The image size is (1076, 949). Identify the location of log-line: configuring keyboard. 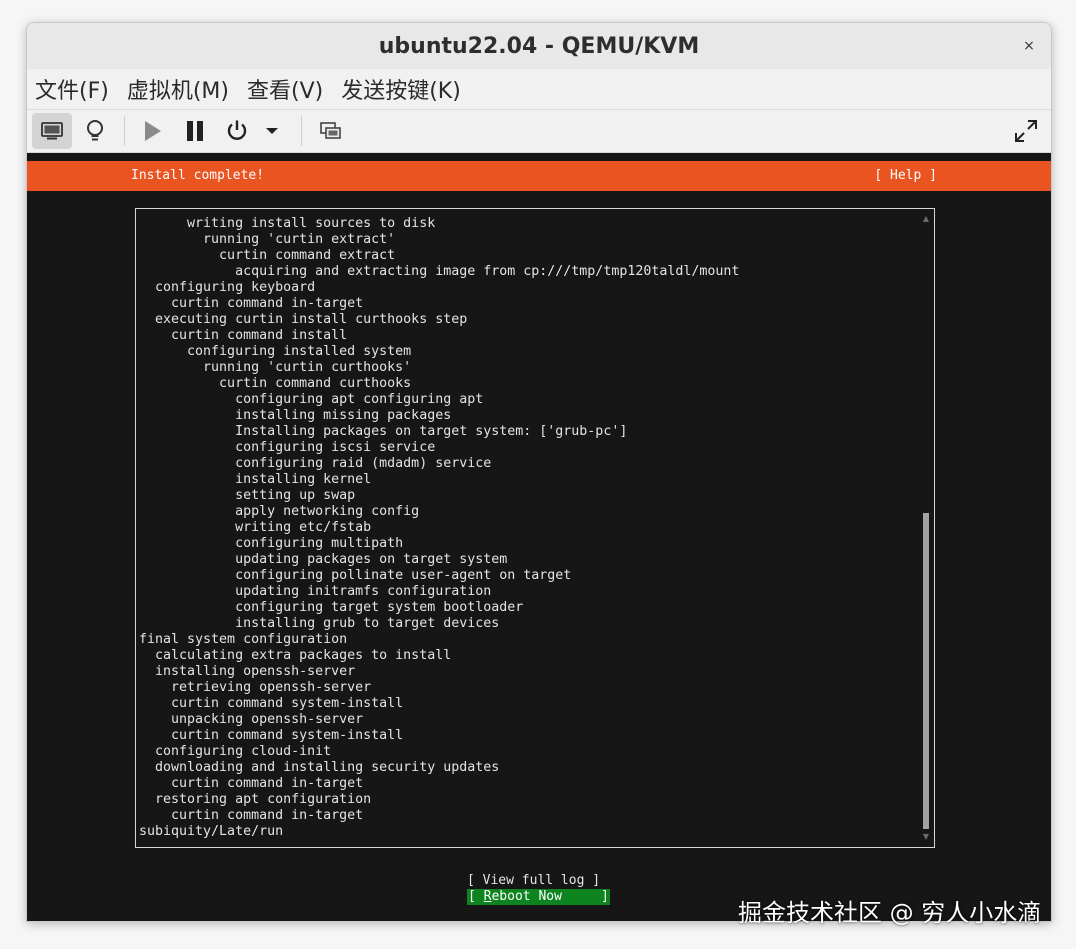
(227, 287).